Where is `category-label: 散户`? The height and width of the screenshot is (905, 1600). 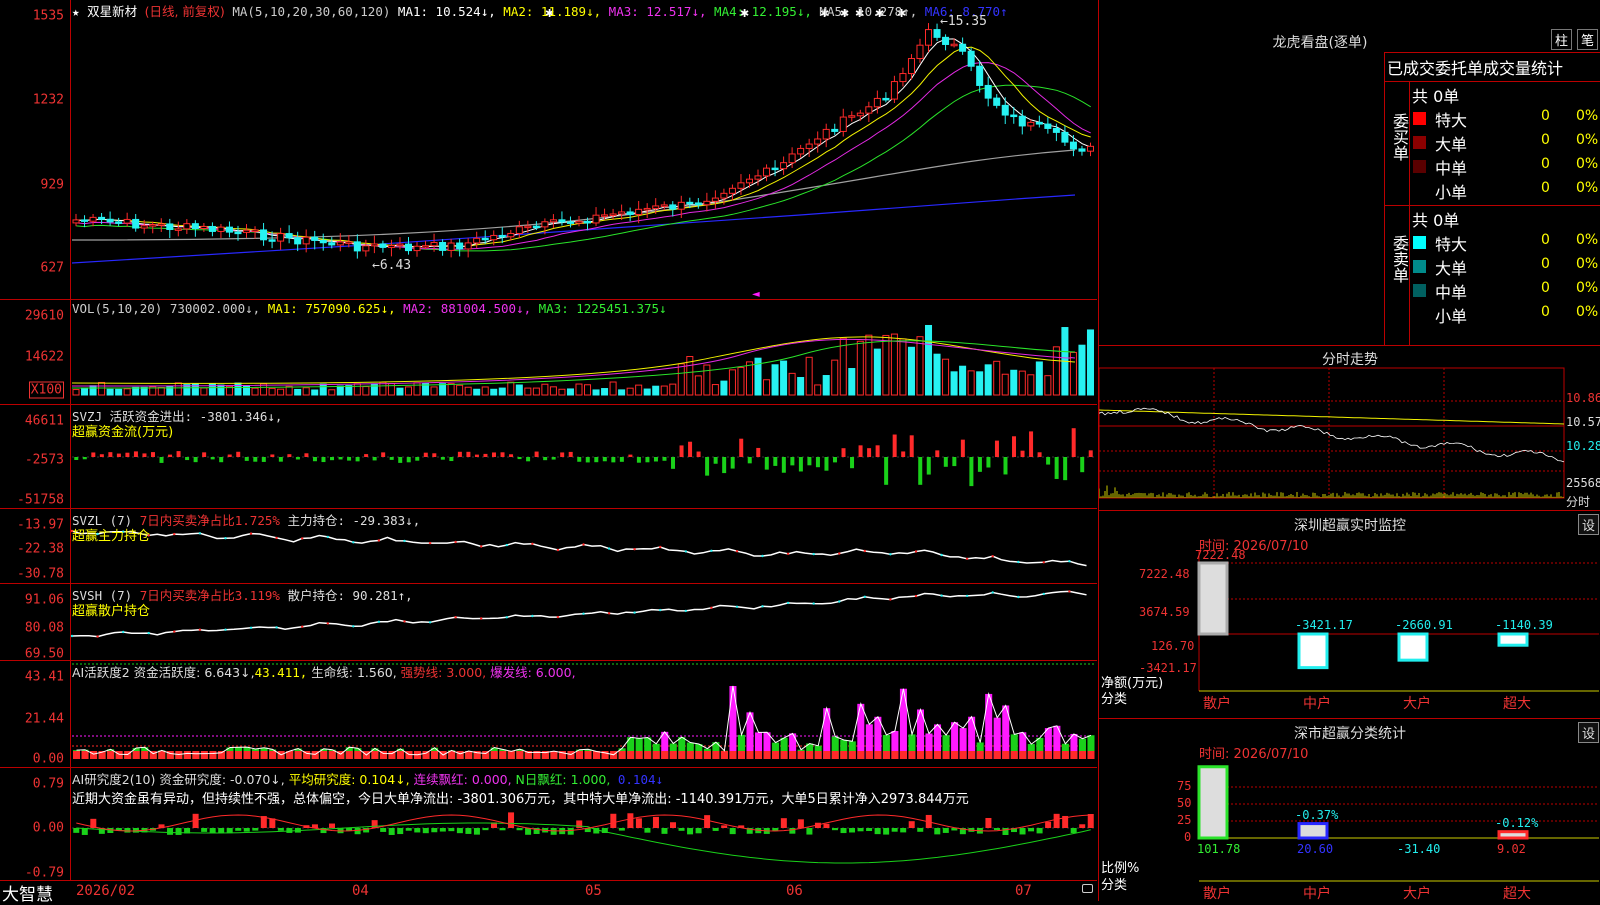
category-label: 散户 is located at coordinates (1217, 894).